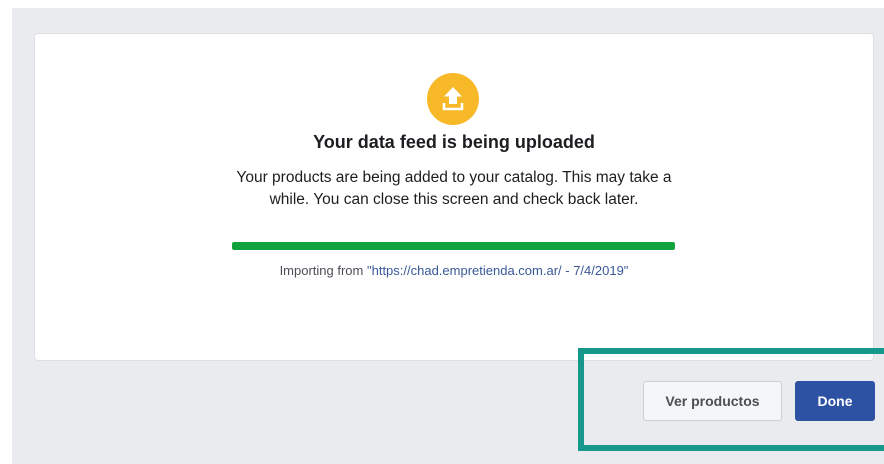 This screenshot has height=464, width=884. What do you see at coordinates (323, 270) in the screenshot?
I see `import-prefix-label: Importing from` at bounding box center [323, 270].